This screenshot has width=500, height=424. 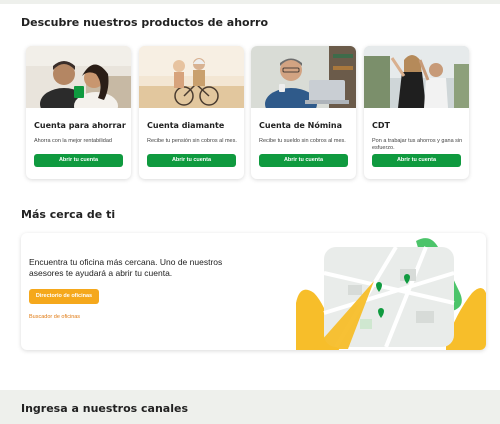 I want to click on product-description: Ahorra con la mejor rentabilidad, so click(x=73, y=141).